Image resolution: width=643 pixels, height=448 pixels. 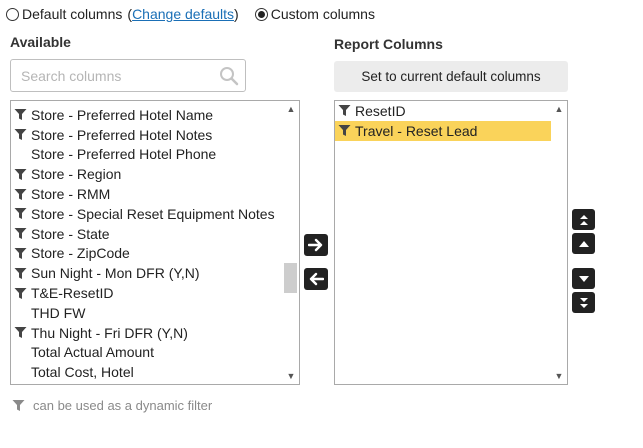 What do you see at coordinates (443, 111) in the screenshot?
I see `list-item: ResetID` at bounding box center [443, 111].